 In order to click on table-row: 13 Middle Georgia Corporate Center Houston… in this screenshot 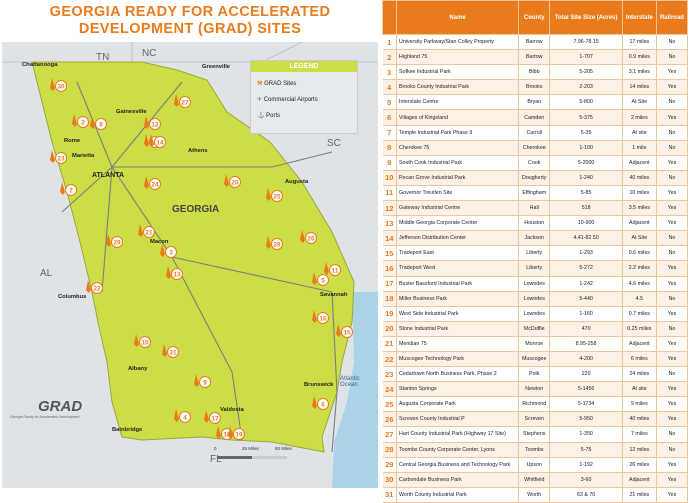, I will do `click(535, 223)`.